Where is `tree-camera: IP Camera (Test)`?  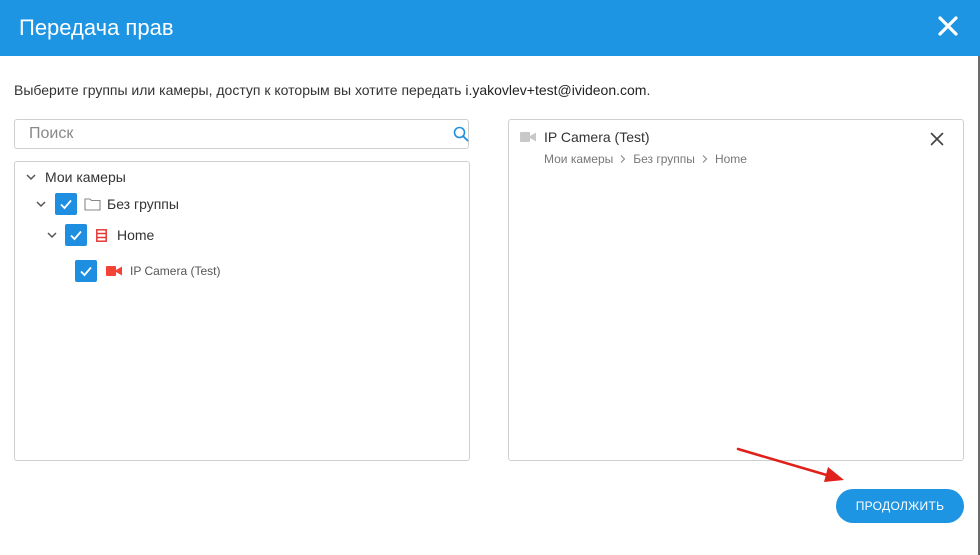 tree-camera: IP Camera (Test) is located at coordinates (147, 271).